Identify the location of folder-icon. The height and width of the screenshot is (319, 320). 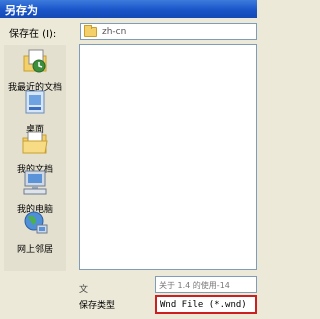
(90, 30).